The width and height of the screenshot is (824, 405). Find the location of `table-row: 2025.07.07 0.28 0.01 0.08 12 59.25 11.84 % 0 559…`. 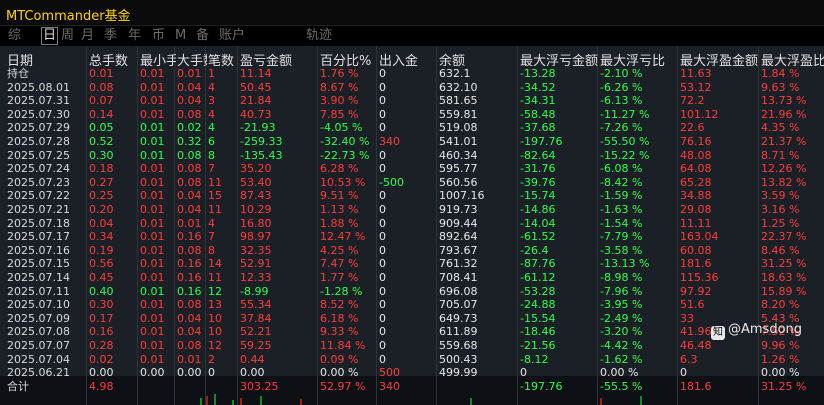

table-row: 2025.07.07 0.28 0.01 0.08 12 59.25 11.84 % 0 559… is located at coordinates (412, 346).